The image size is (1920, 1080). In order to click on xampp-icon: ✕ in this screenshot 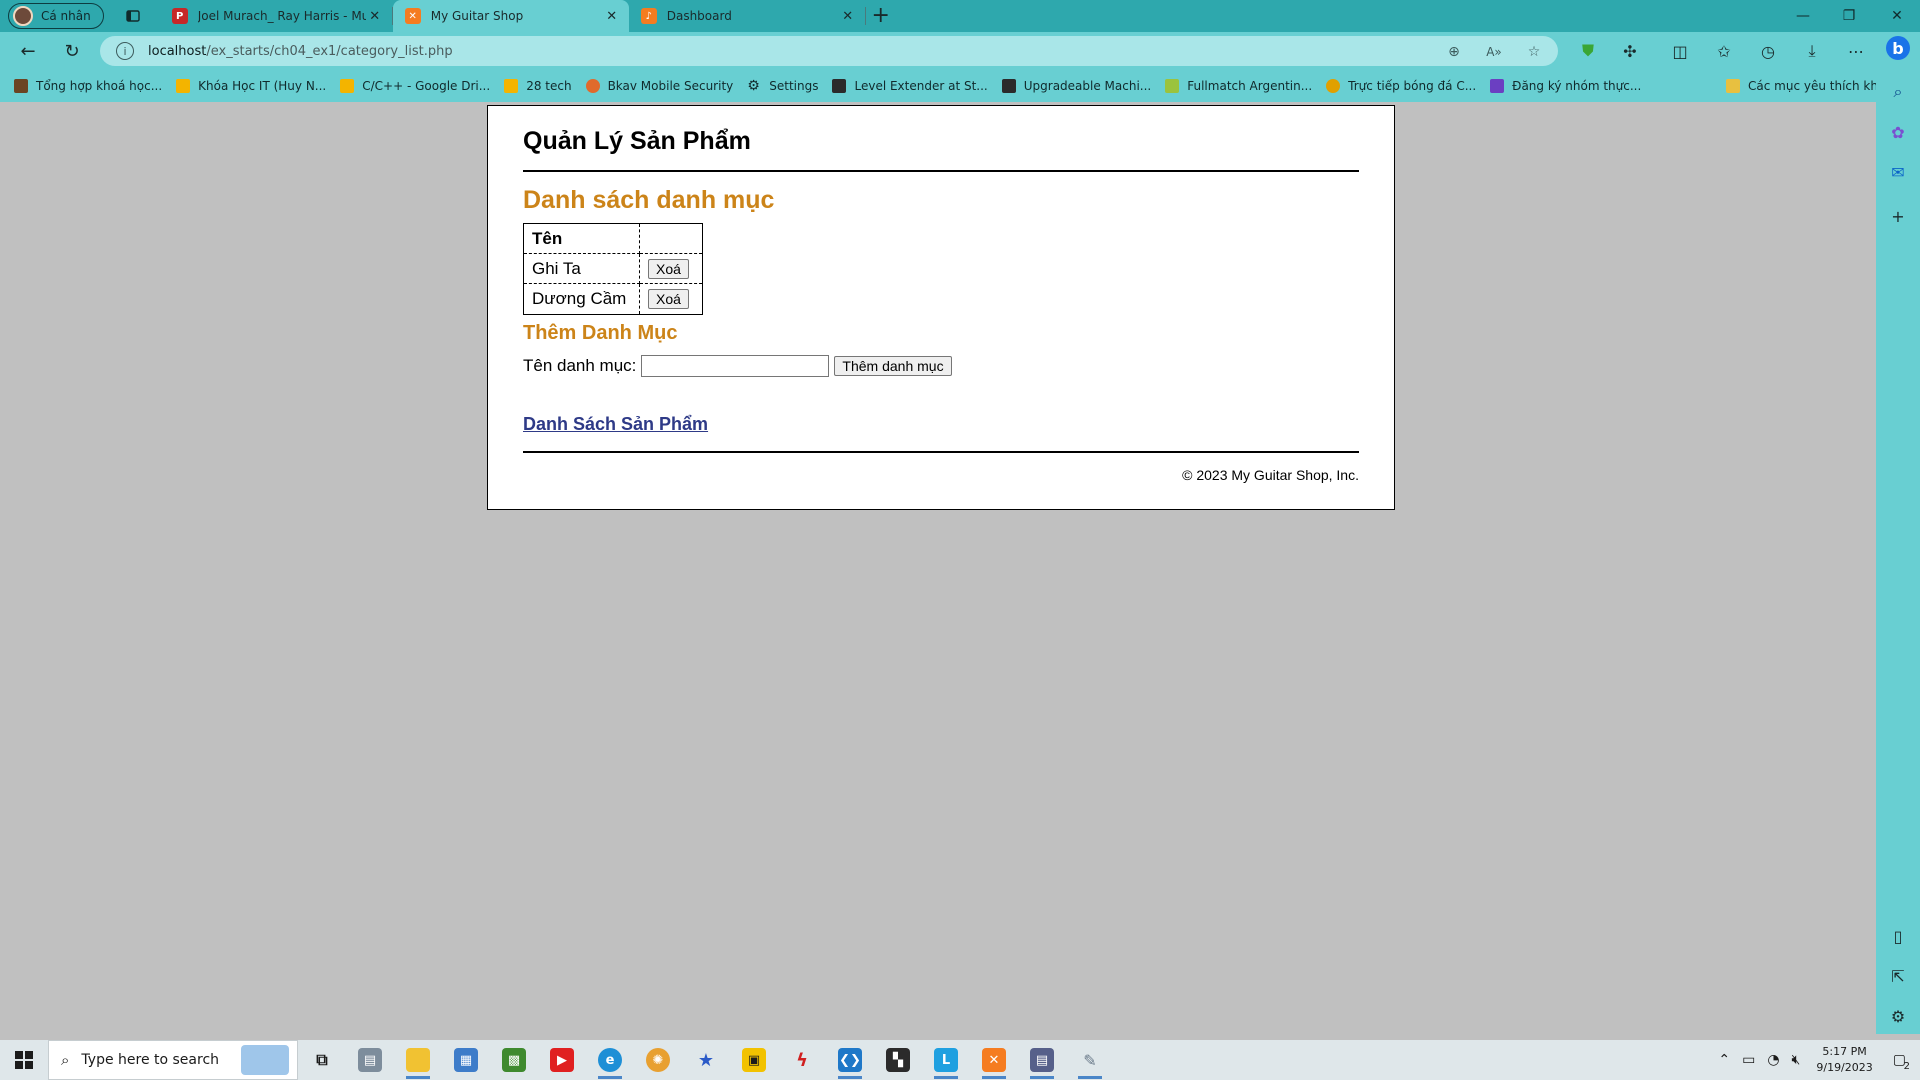, I will do `click(994, 1060)`.